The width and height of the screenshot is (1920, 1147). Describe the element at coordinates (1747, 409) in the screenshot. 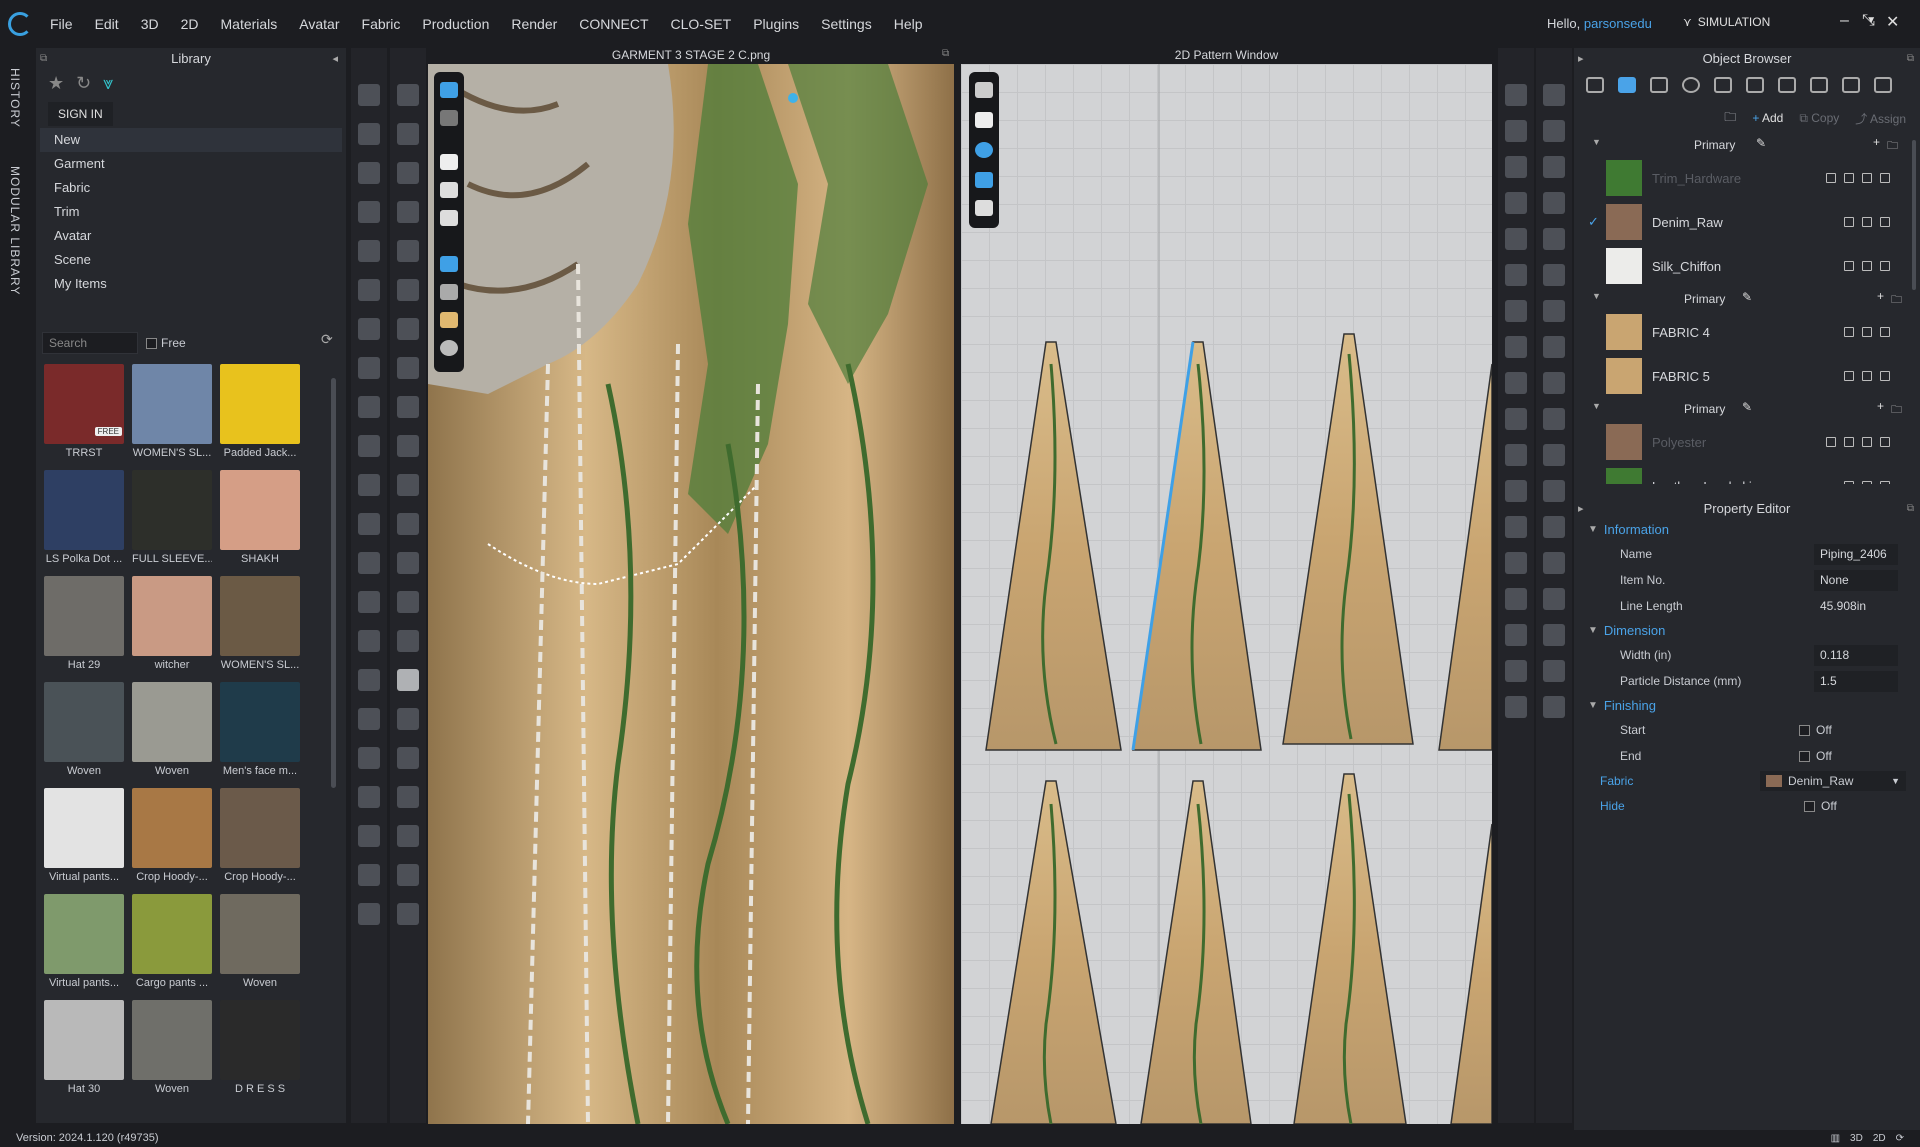

I see `fabric-group-header: ▼ Primary ✎ + 🗀` at that location.